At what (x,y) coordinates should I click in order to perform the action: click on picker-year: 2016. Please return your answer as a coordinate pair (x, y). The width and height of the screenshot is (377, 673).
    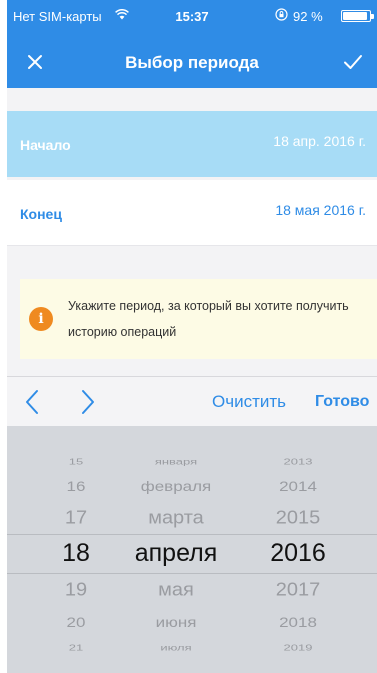
    Looking at the image, I should click on (298, 553).